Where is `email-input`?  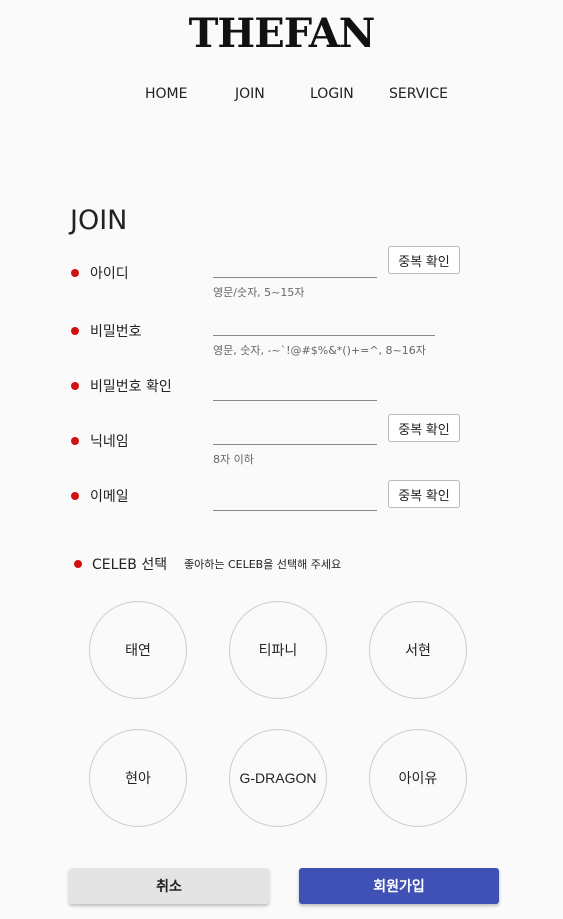
email-input is located at coordinates (295, 500).